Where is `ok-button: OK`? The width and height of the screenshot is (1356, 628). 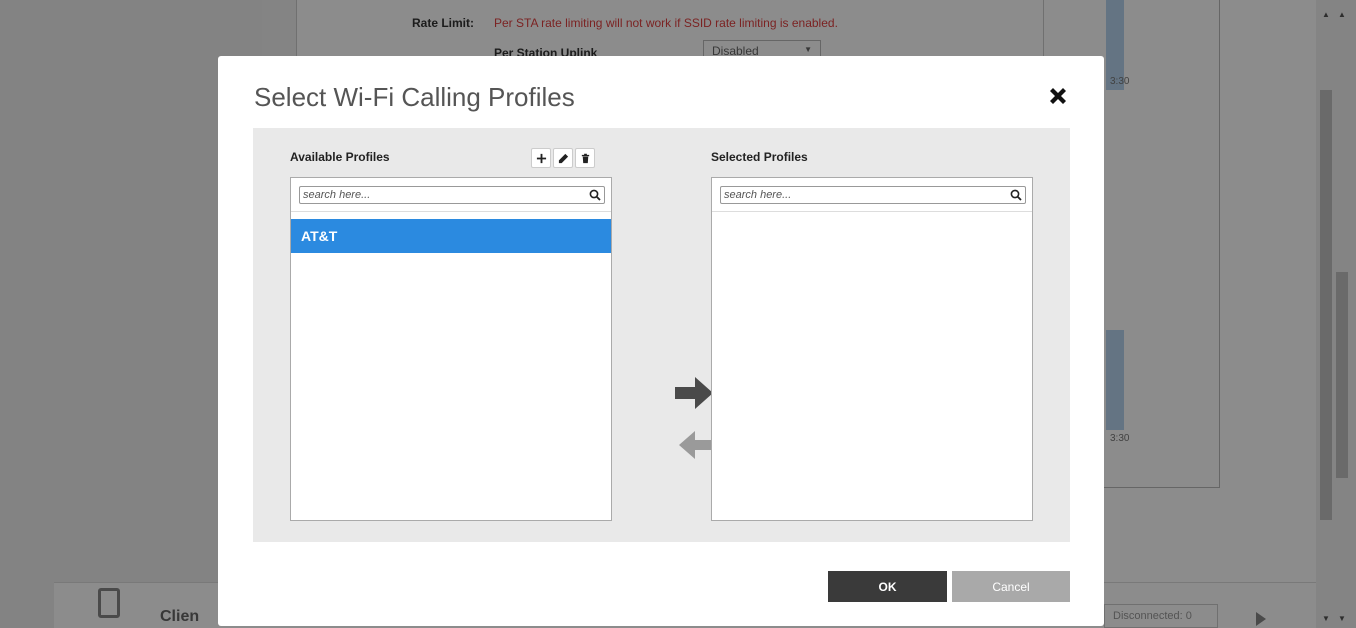
ok-button: OK is located at coordinates (887, 586).